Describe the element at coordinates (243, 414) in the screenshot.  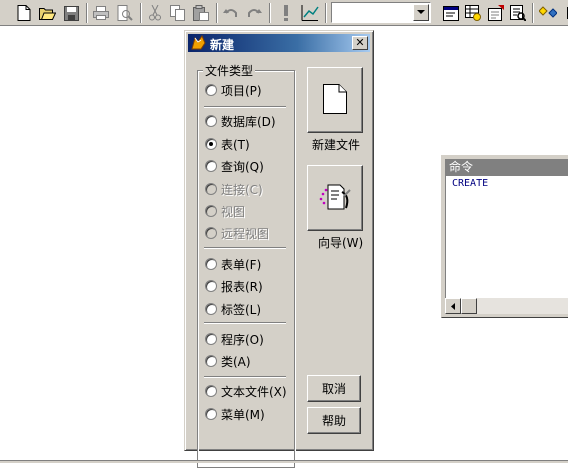
I see `file-type-option-label: 菜单(M)` at that location.